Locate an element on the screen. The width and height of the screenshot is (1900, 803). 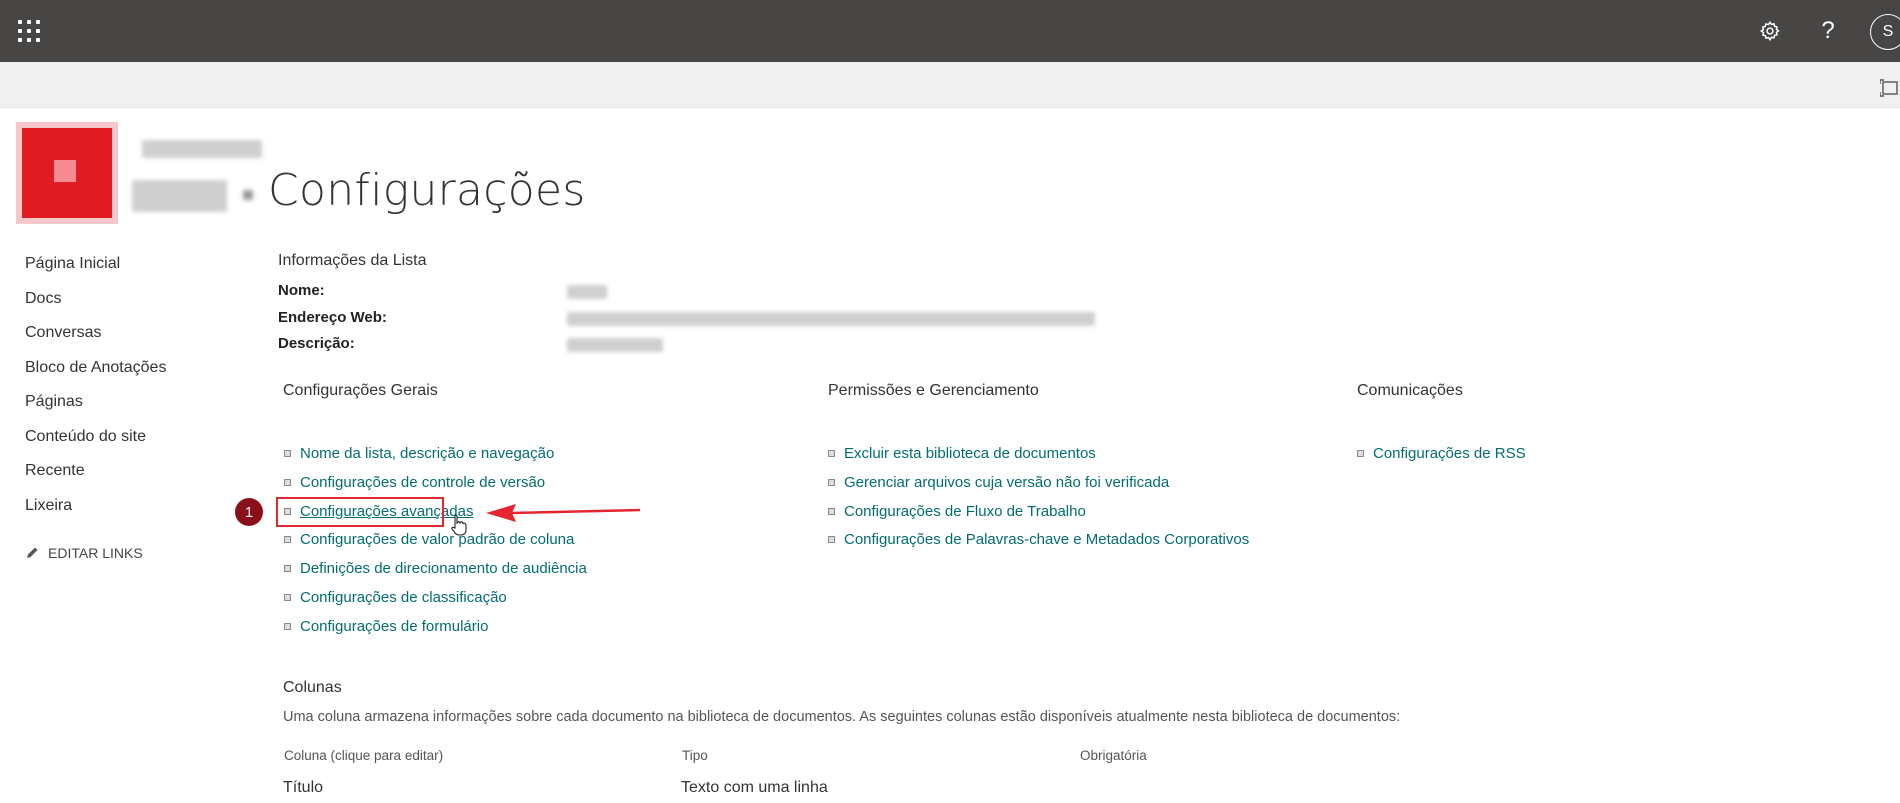
page-title: Configurações is located at coordinates (427, 190).